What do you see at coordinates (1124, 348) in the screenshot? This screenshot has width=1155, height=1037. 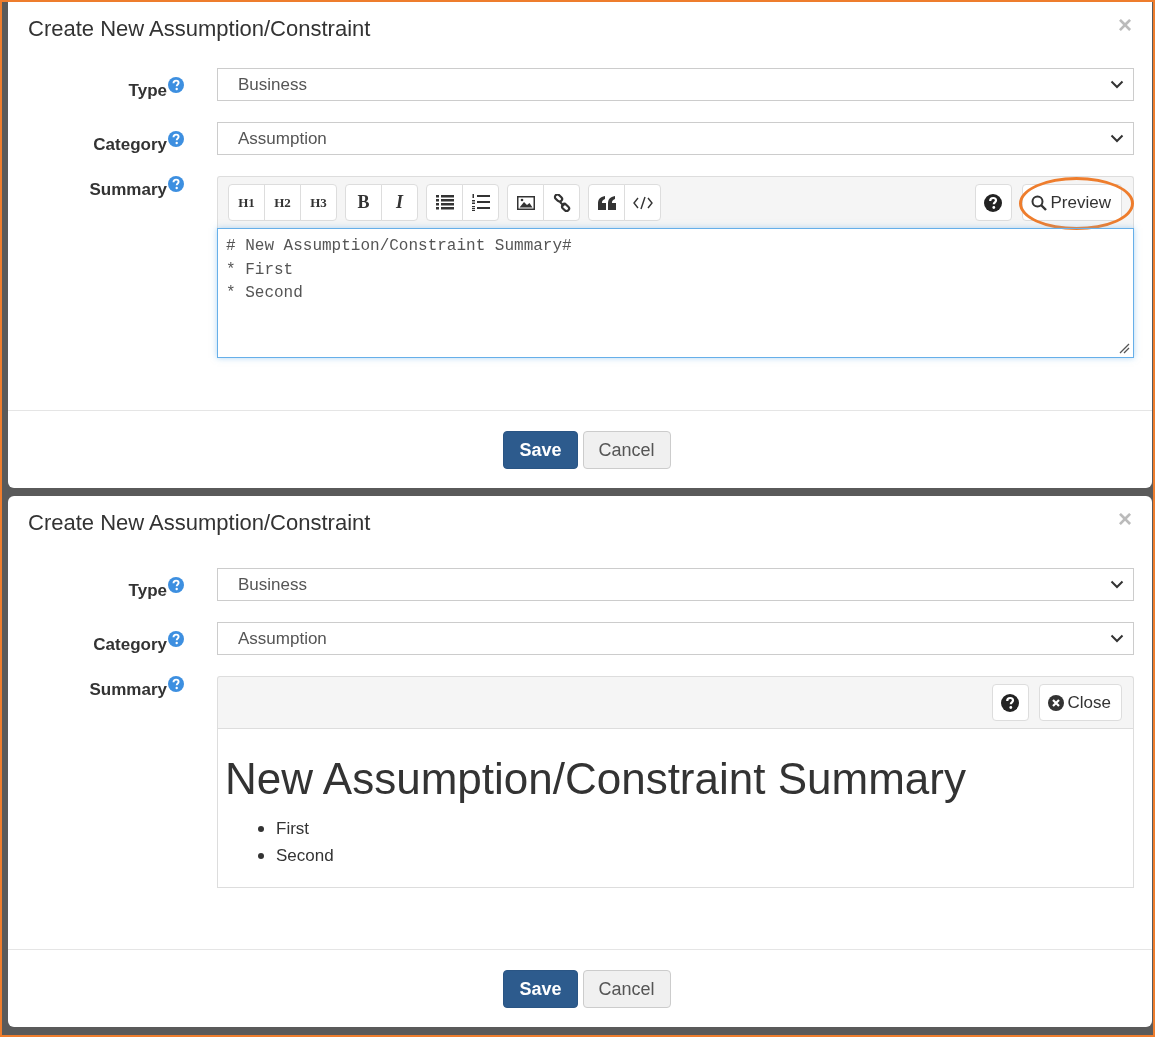 I see `resize-handle-icon` at bounding box center [1124, 348].